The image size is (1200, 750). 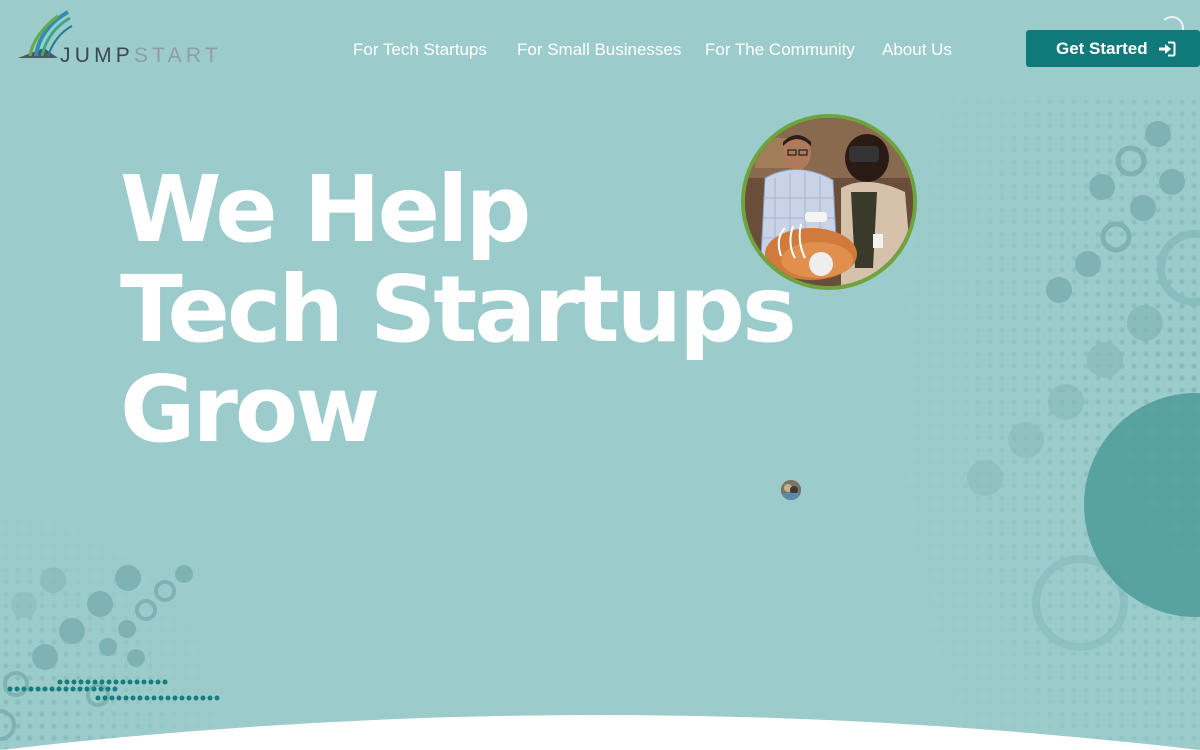 I want to click on hero-title-line-2: Tech Startups, so click(x=458, y=309).